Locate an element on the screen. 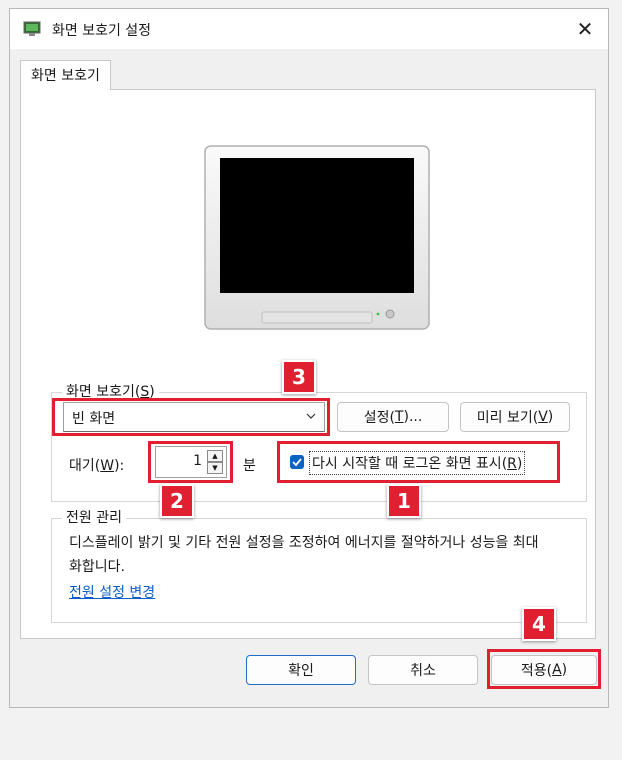 The width and height of the screenshot is (622, 760). close-button: ✕ is located at coordinates (585, 29).